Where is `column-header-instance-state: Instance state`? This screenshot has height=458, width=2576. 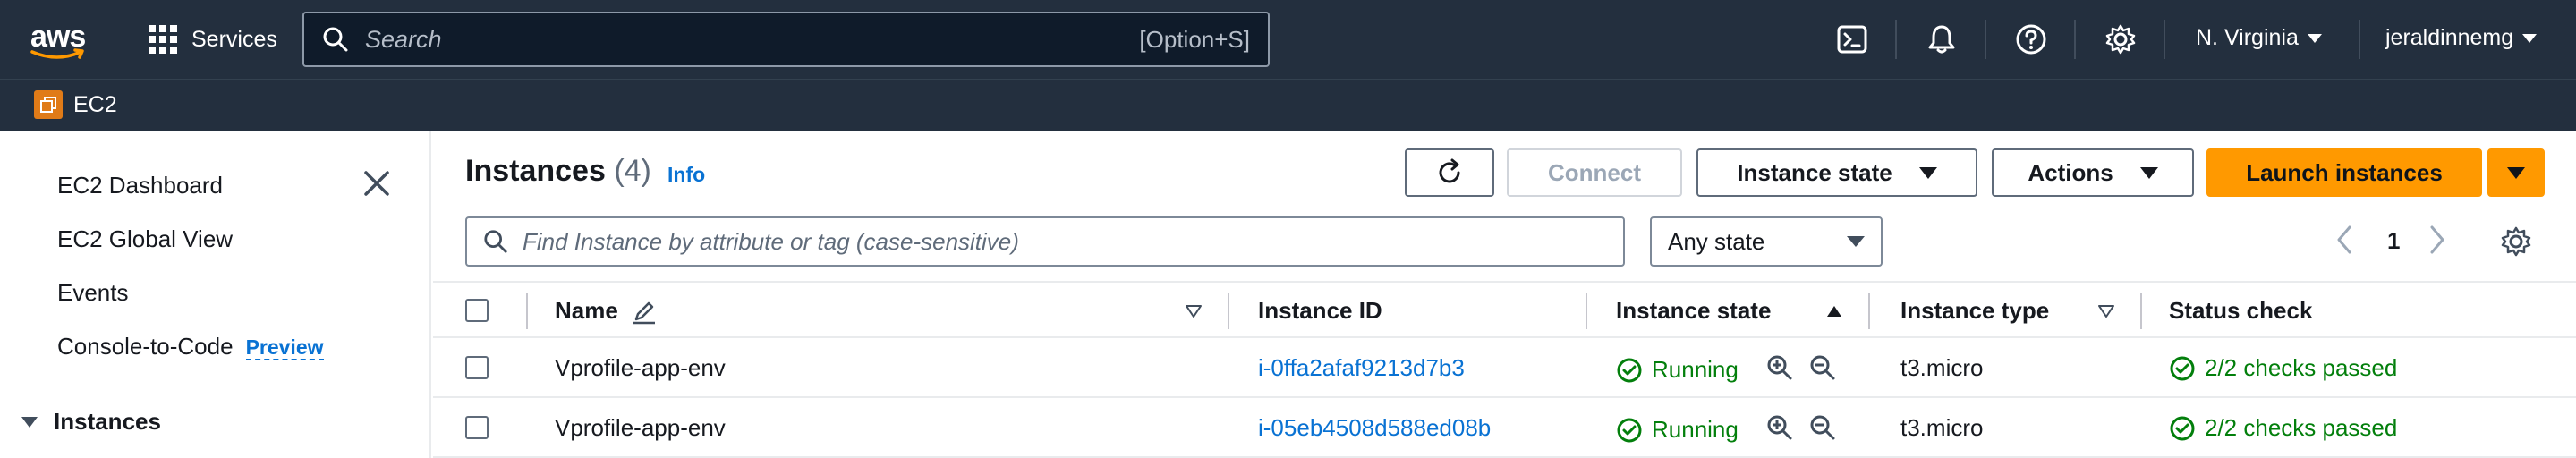
column-header-instance-state: Instance state is located at coordinates (1693, 311).